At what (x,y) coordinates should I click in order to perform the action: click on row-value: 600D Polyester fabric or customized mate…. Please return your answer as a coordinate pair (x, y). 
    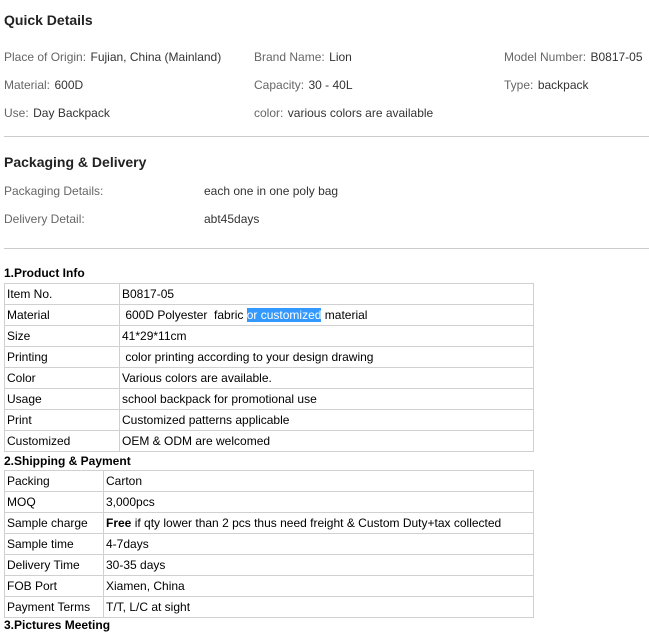
    Looking at the image, I should click on (326, 315).